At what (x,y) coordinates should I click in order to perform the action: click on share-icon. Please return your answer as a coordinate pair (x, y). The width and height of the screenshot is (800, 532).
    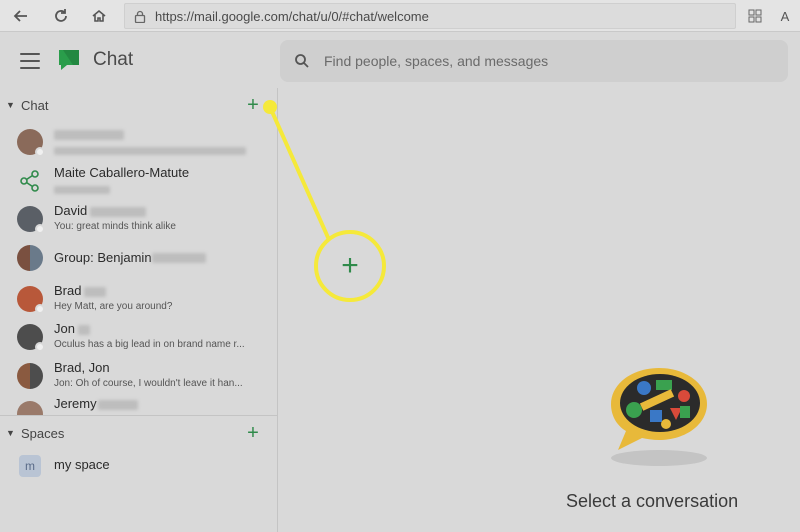
    Looking at the image, I should click on (30, 183).